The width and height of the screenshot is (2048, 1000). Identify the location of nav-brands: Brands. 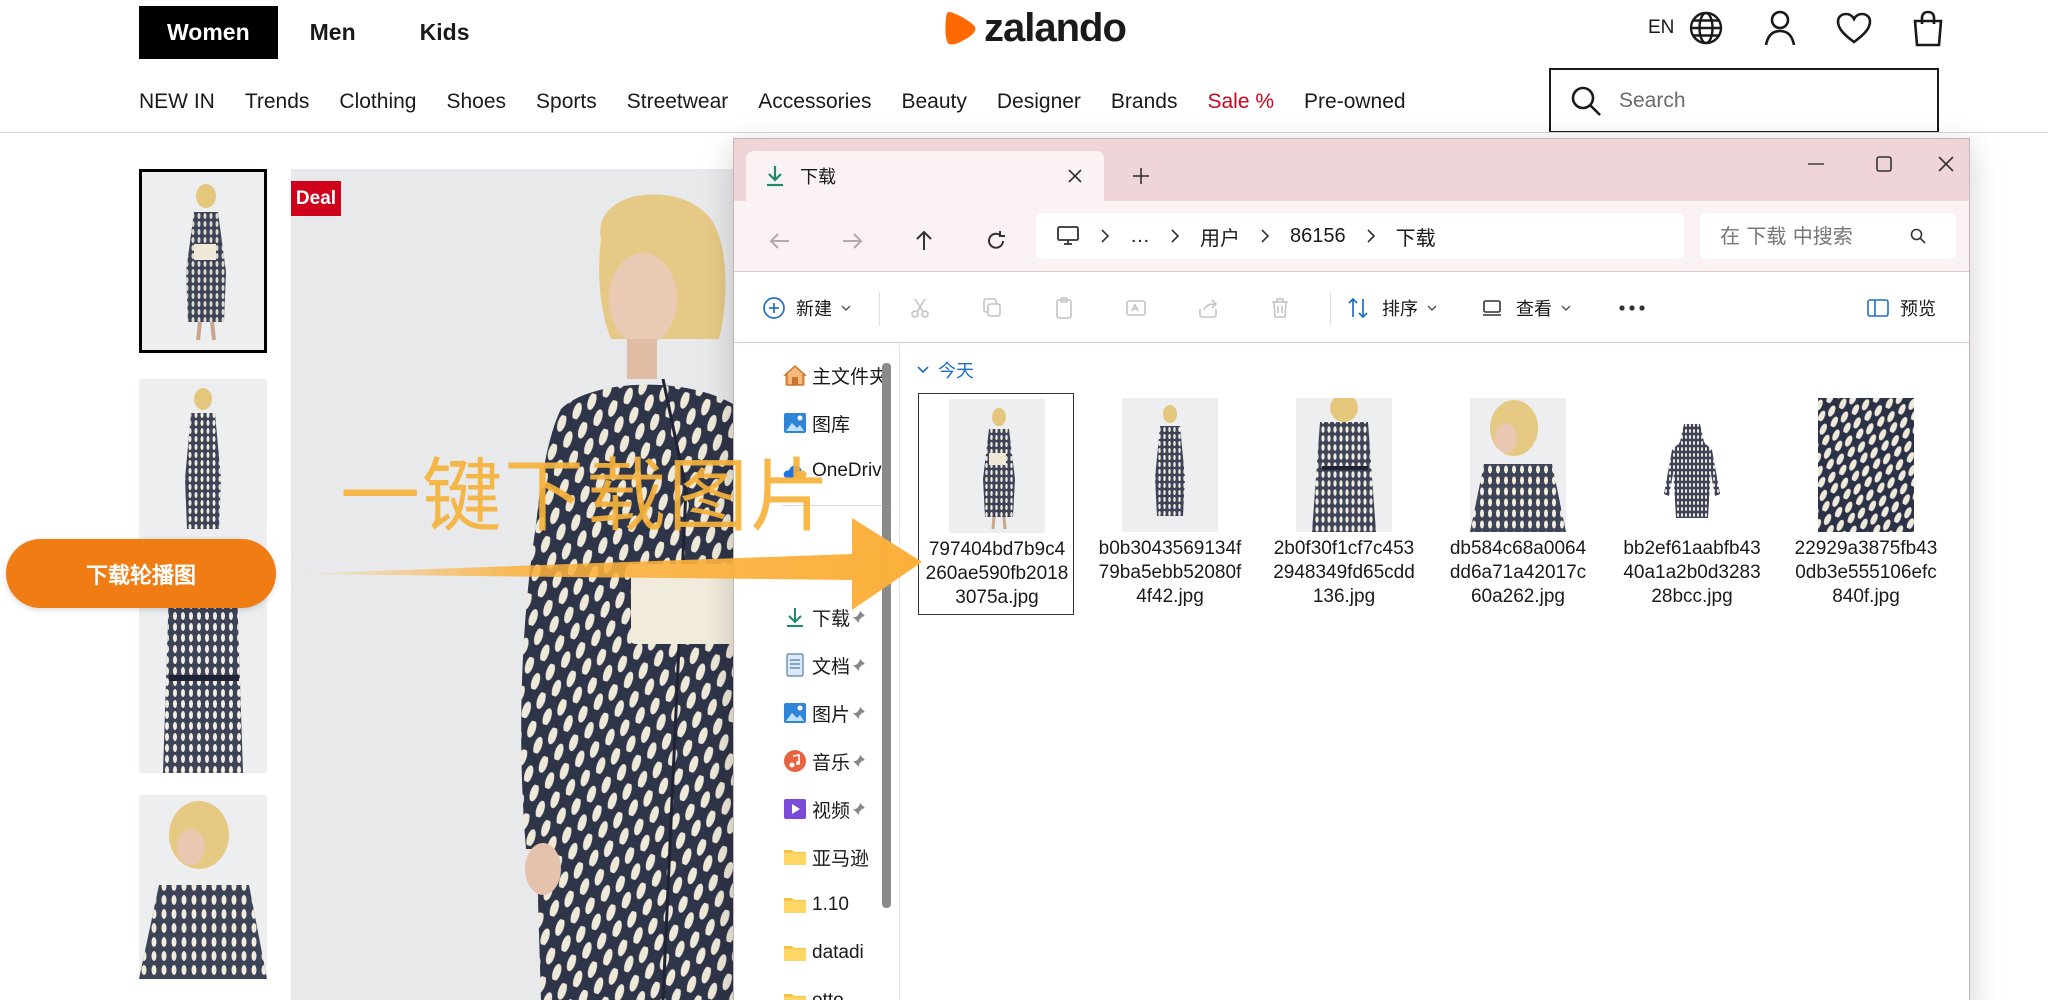
(1144, 102).